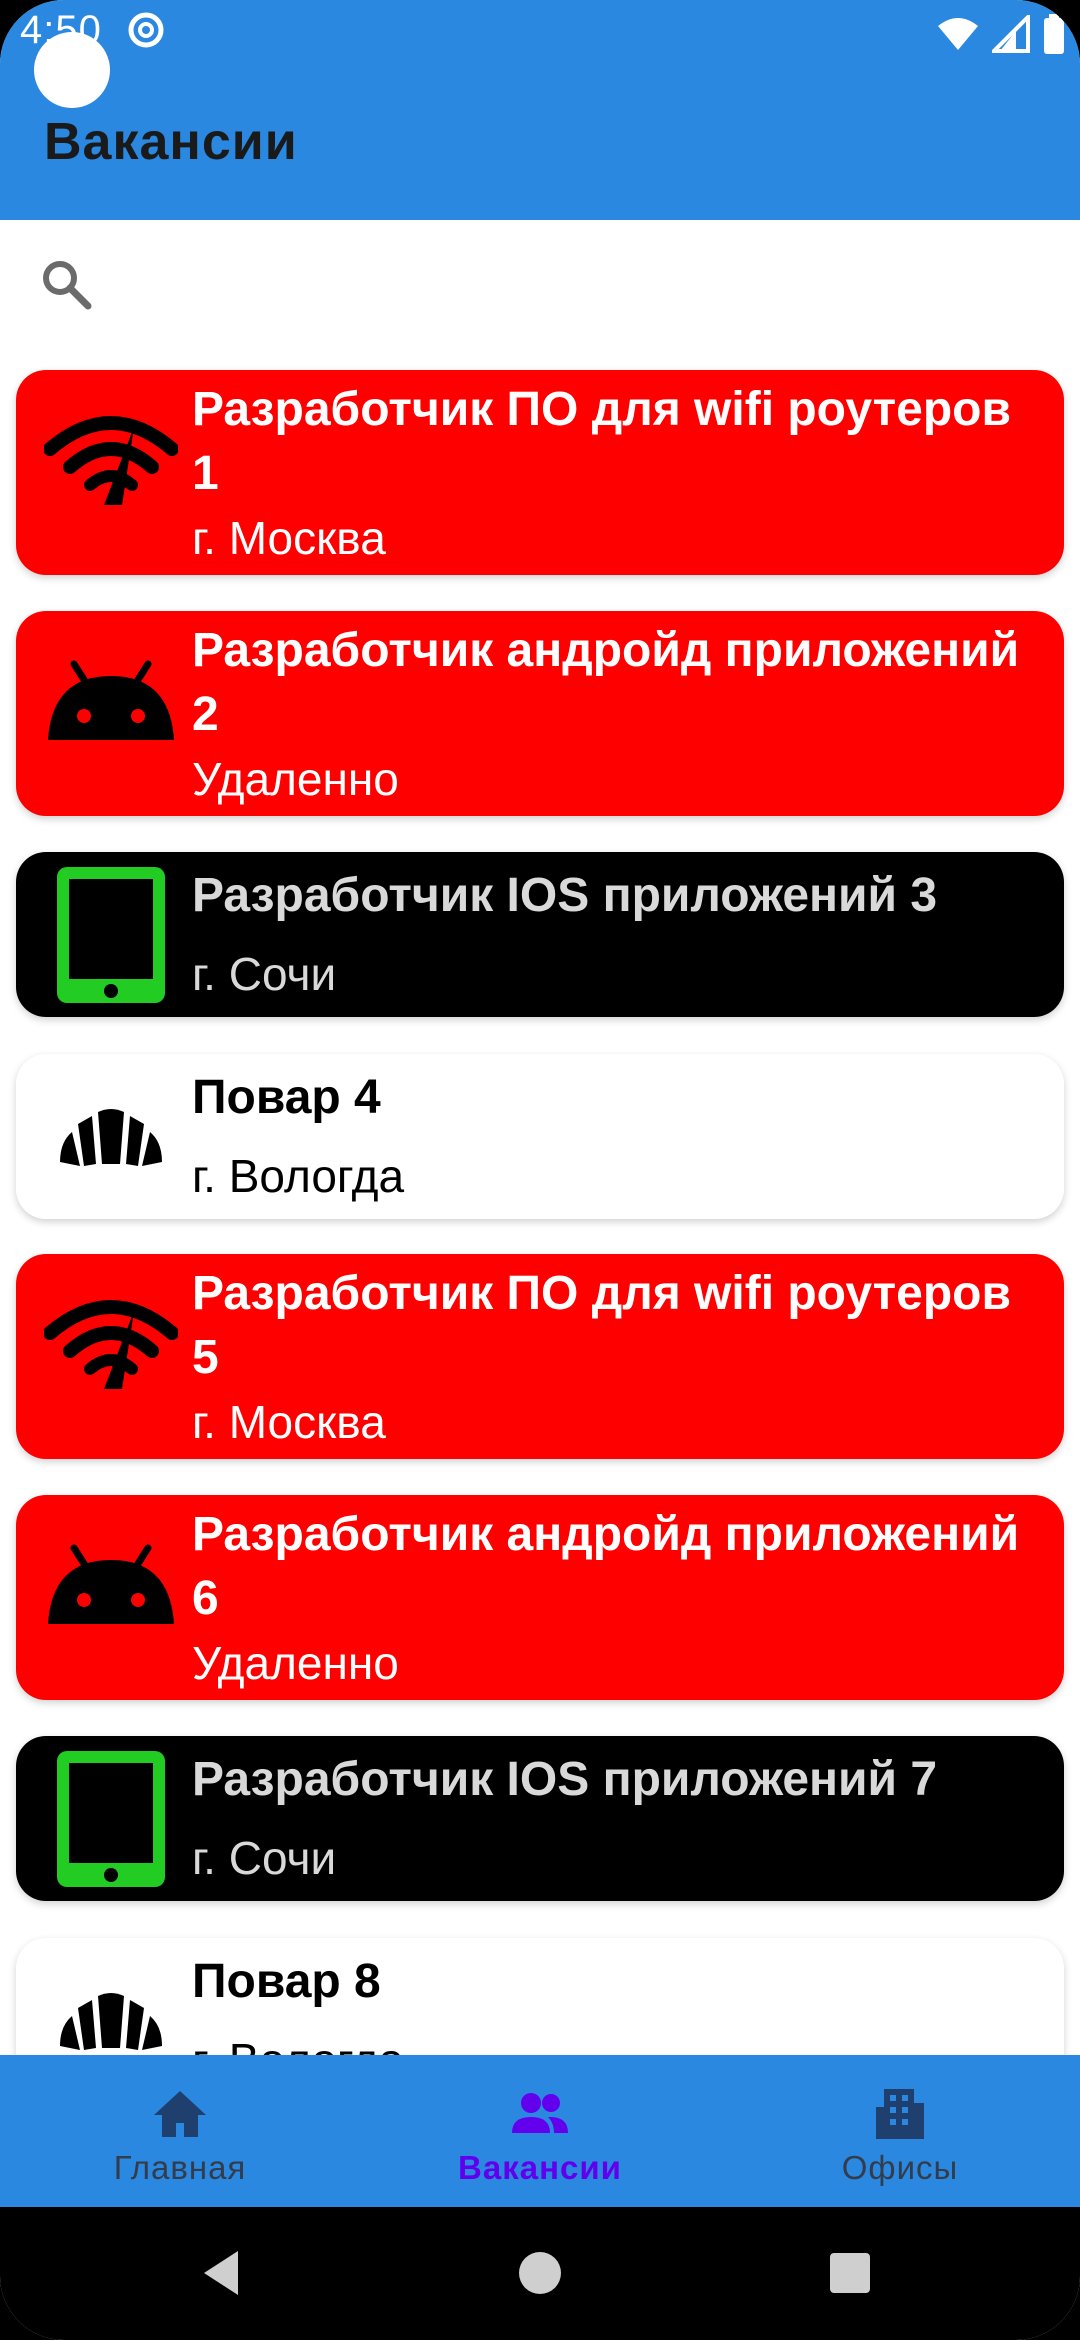  I want to click on status-icons, so click(1001, 34).